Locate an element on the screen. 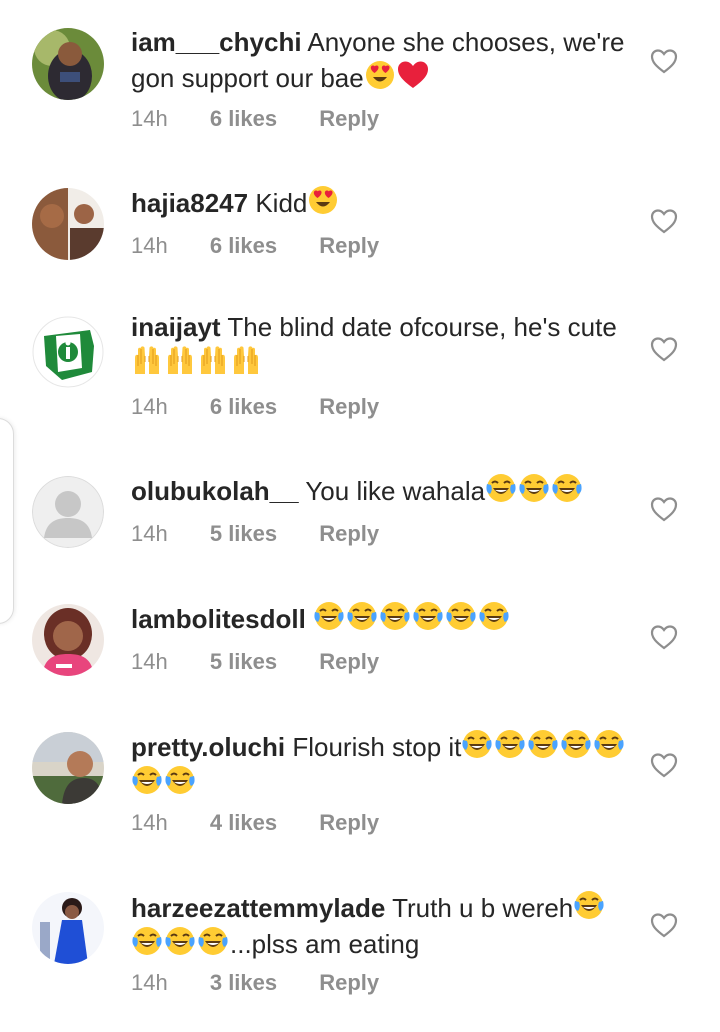 This screenshot has width=720, height=1032. comment-body: Flourish stop it is located at coordinates (377, 747).